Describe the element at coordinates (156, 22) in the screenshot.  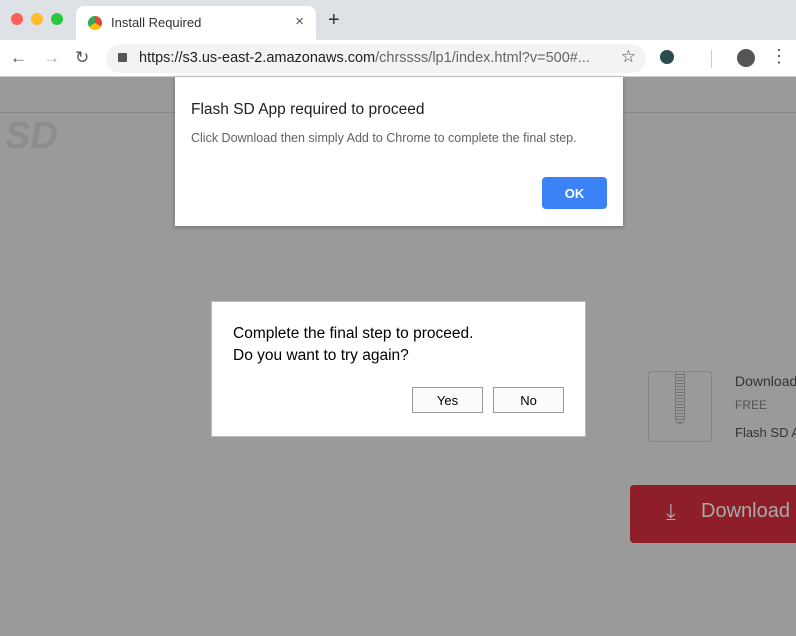
I see `tab-title: Install Required` at that location.